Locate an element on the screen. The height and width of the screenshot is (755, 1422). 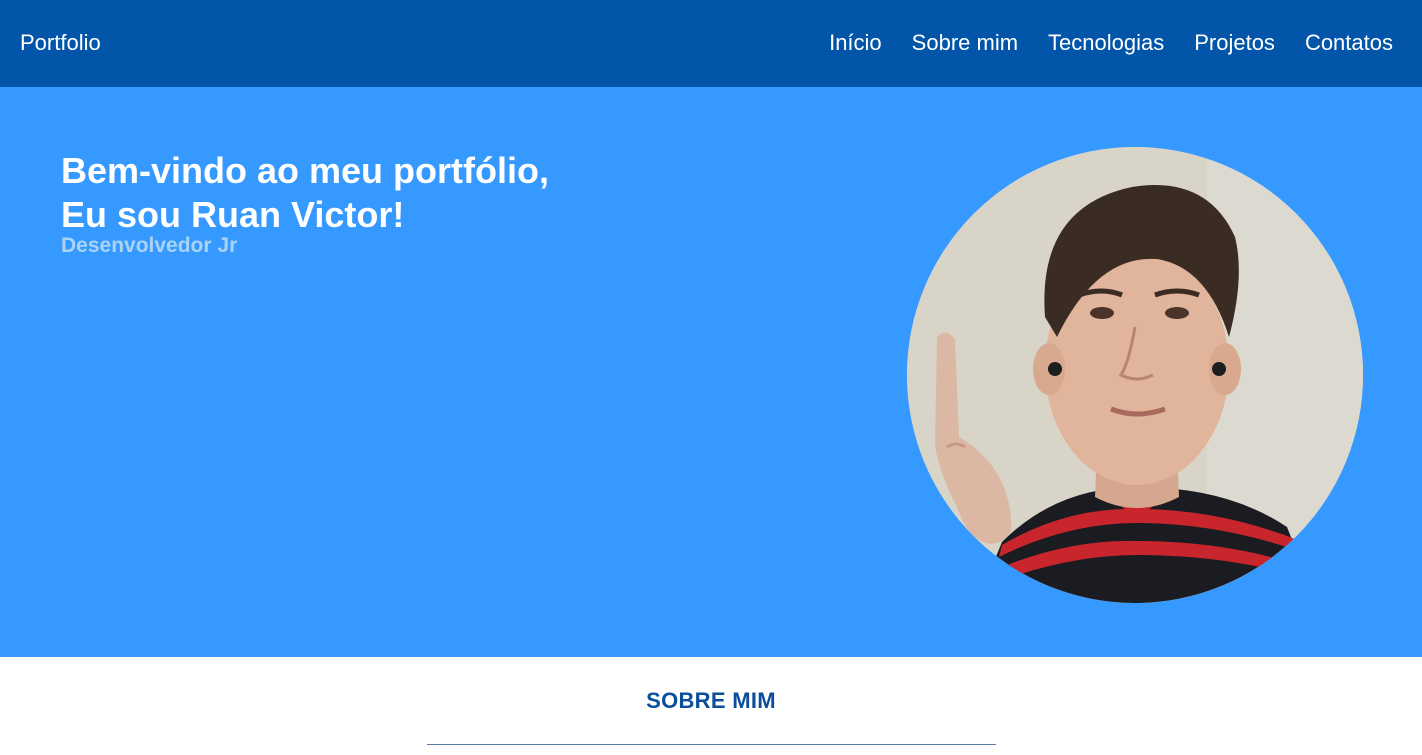
section-divider is located at coordinates (711, 744).